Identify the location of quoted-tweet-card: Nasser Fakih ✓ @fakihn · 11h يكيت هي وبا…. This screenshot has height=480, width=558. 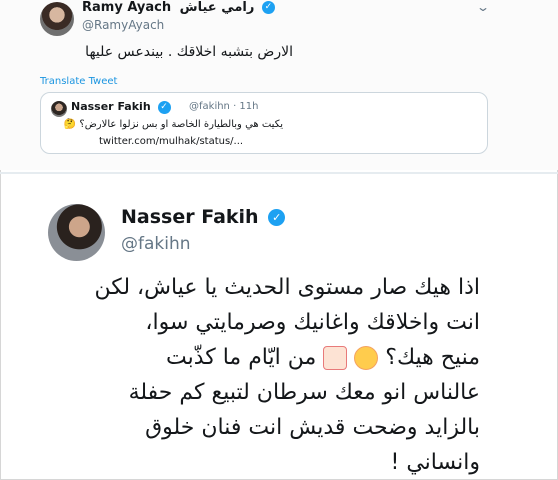
(264, 123).